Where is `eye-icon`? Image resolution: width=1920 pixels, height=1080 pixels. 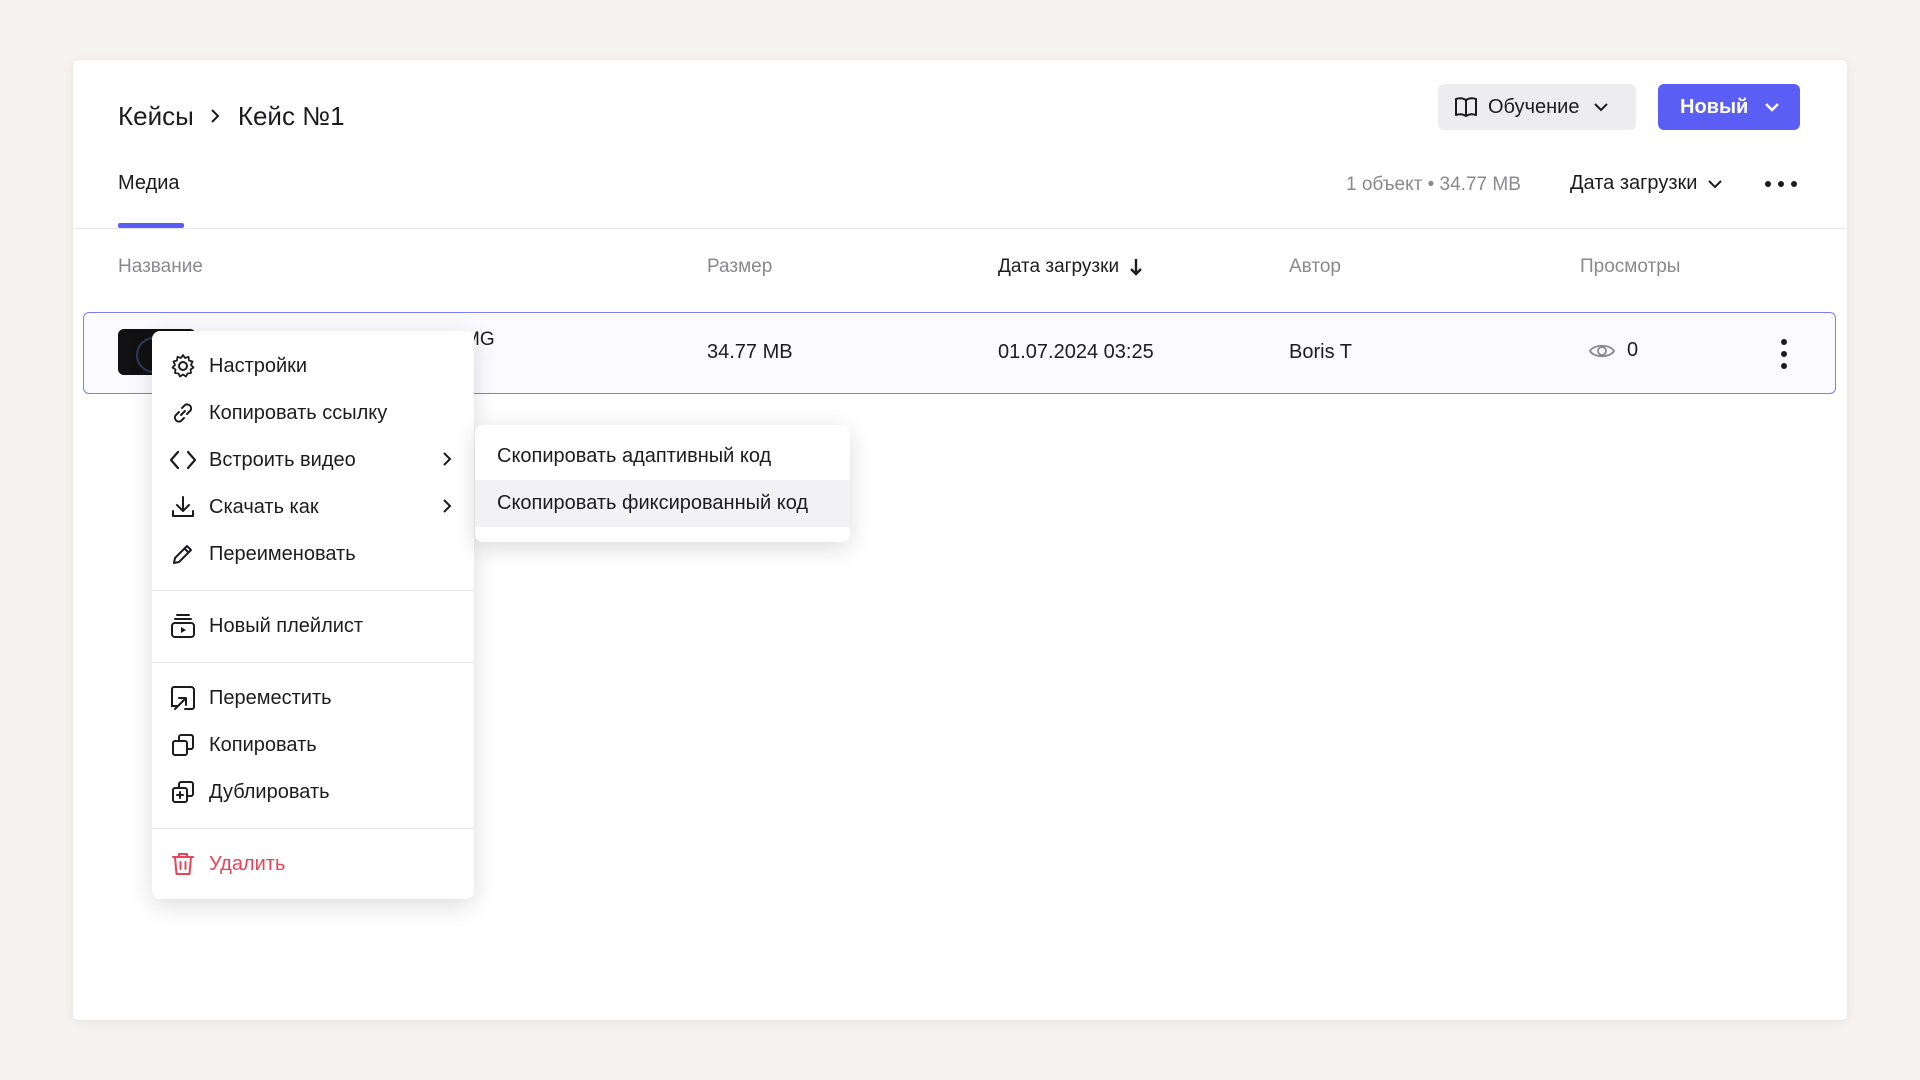
eye-icon is located at coordinates (1602, 351).